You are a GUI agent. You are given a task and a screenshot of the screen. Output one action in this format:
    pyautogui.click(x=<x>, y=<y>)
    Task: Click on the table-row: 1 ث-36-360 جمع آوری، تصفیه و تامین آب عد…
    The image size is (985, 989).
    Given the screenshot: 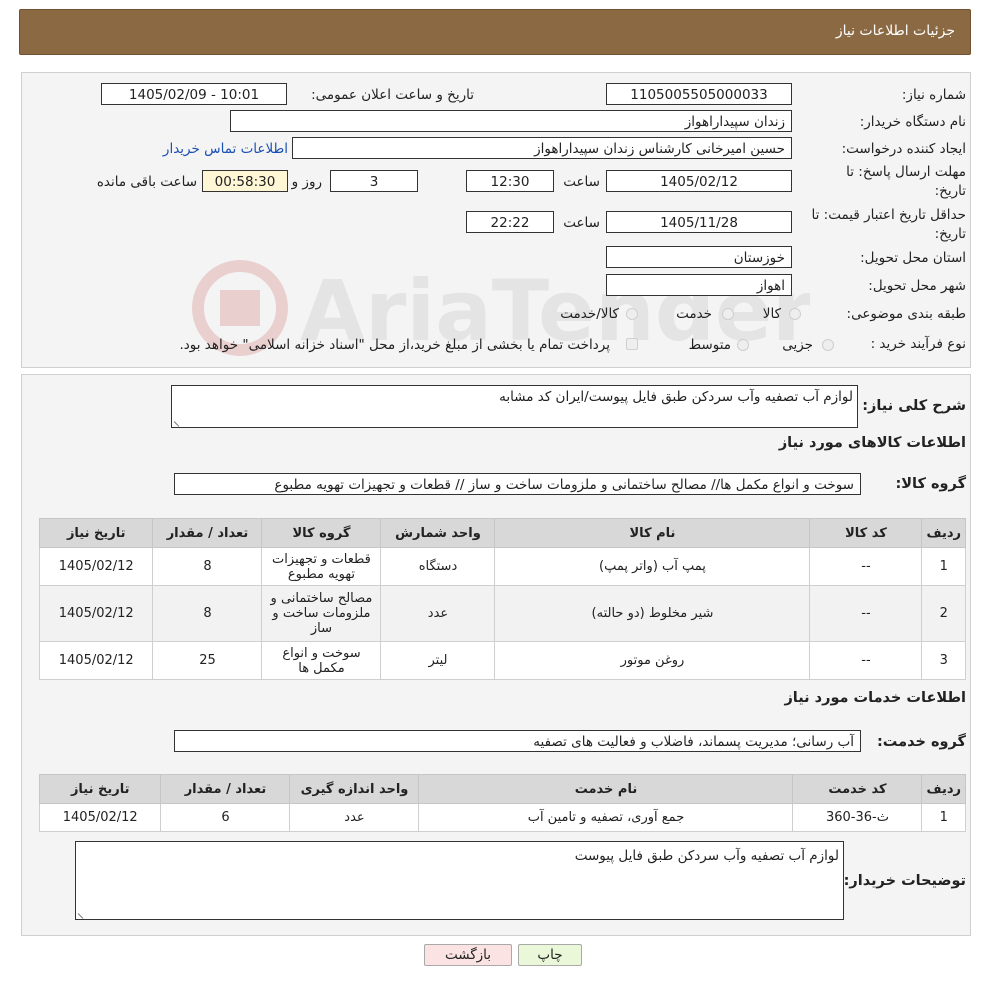 What is the action you would take?
    pyautogui.click(x=502, y=817)
    